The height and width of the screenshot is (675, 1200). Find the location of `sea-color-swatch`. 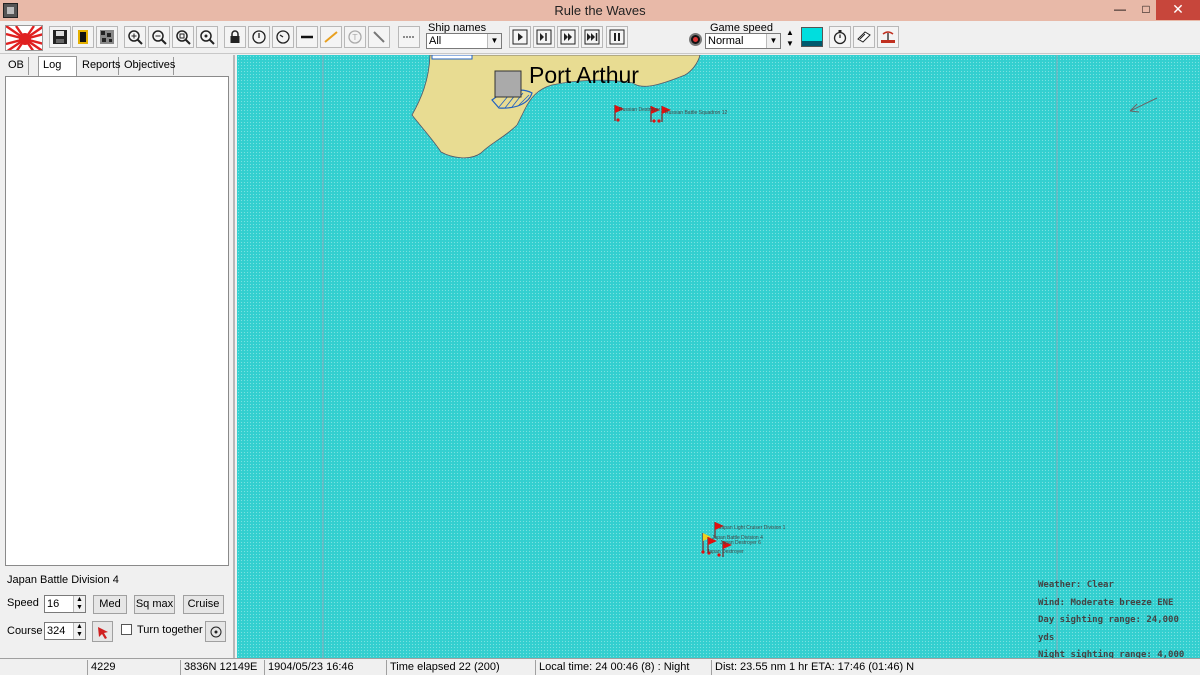

sea-color-swatch is located at coordinates (812, 37).